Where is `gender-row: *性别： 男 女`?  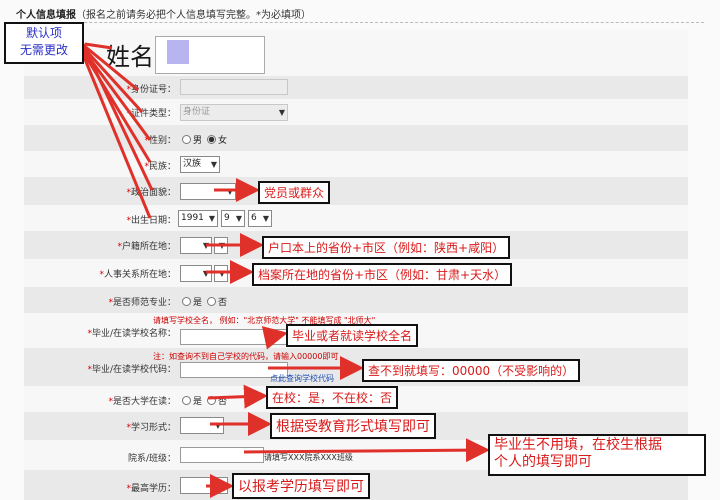
gender-row: *性别： 男 女 is located at coordinates (356, 138).